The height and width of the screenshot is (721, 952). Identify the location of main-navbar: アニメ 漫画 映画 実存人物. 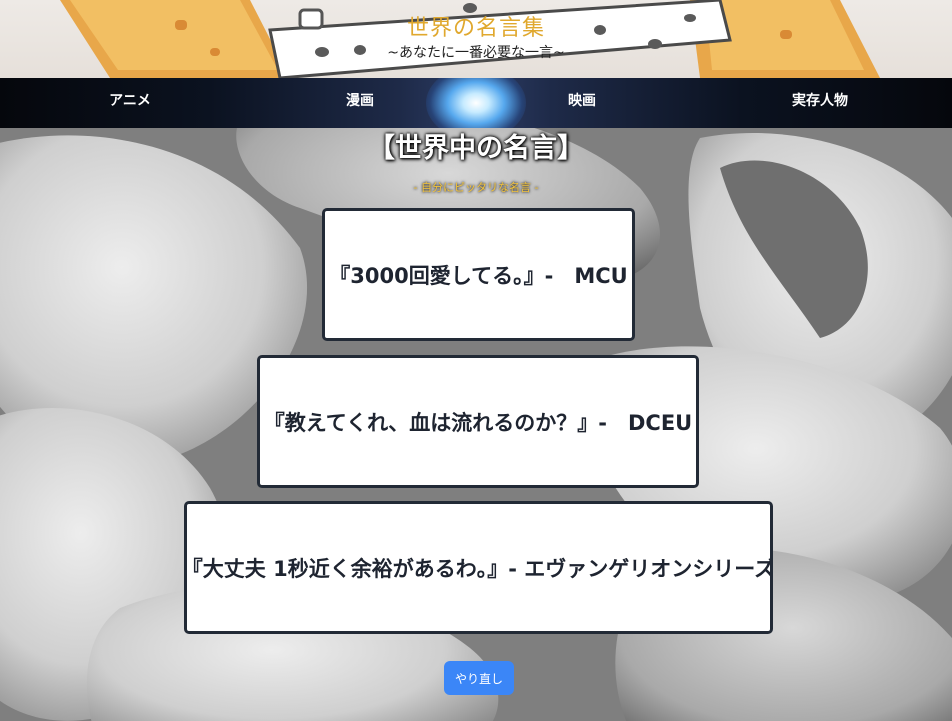
(476, 103).